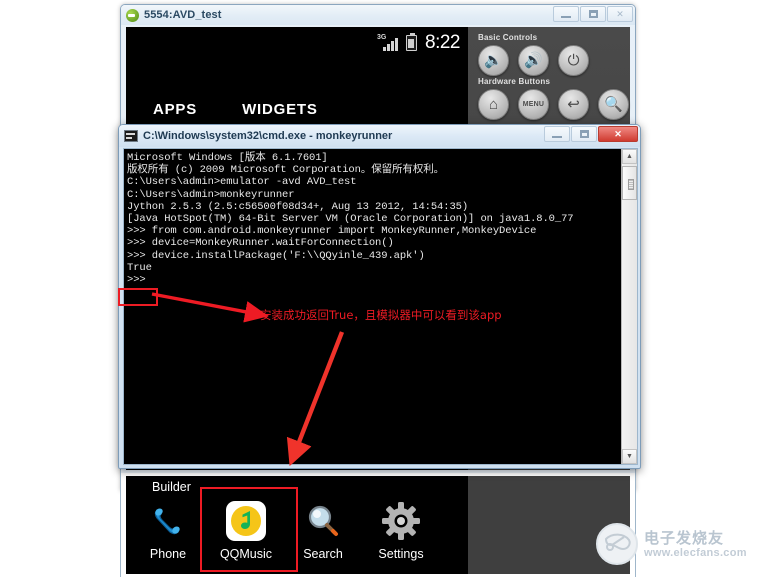 The image size is (768, 577). Describe the element at coordinates (514, 81) in the screenshot. I see `hardware-buttons-label: Hardware Buttons` at that location.